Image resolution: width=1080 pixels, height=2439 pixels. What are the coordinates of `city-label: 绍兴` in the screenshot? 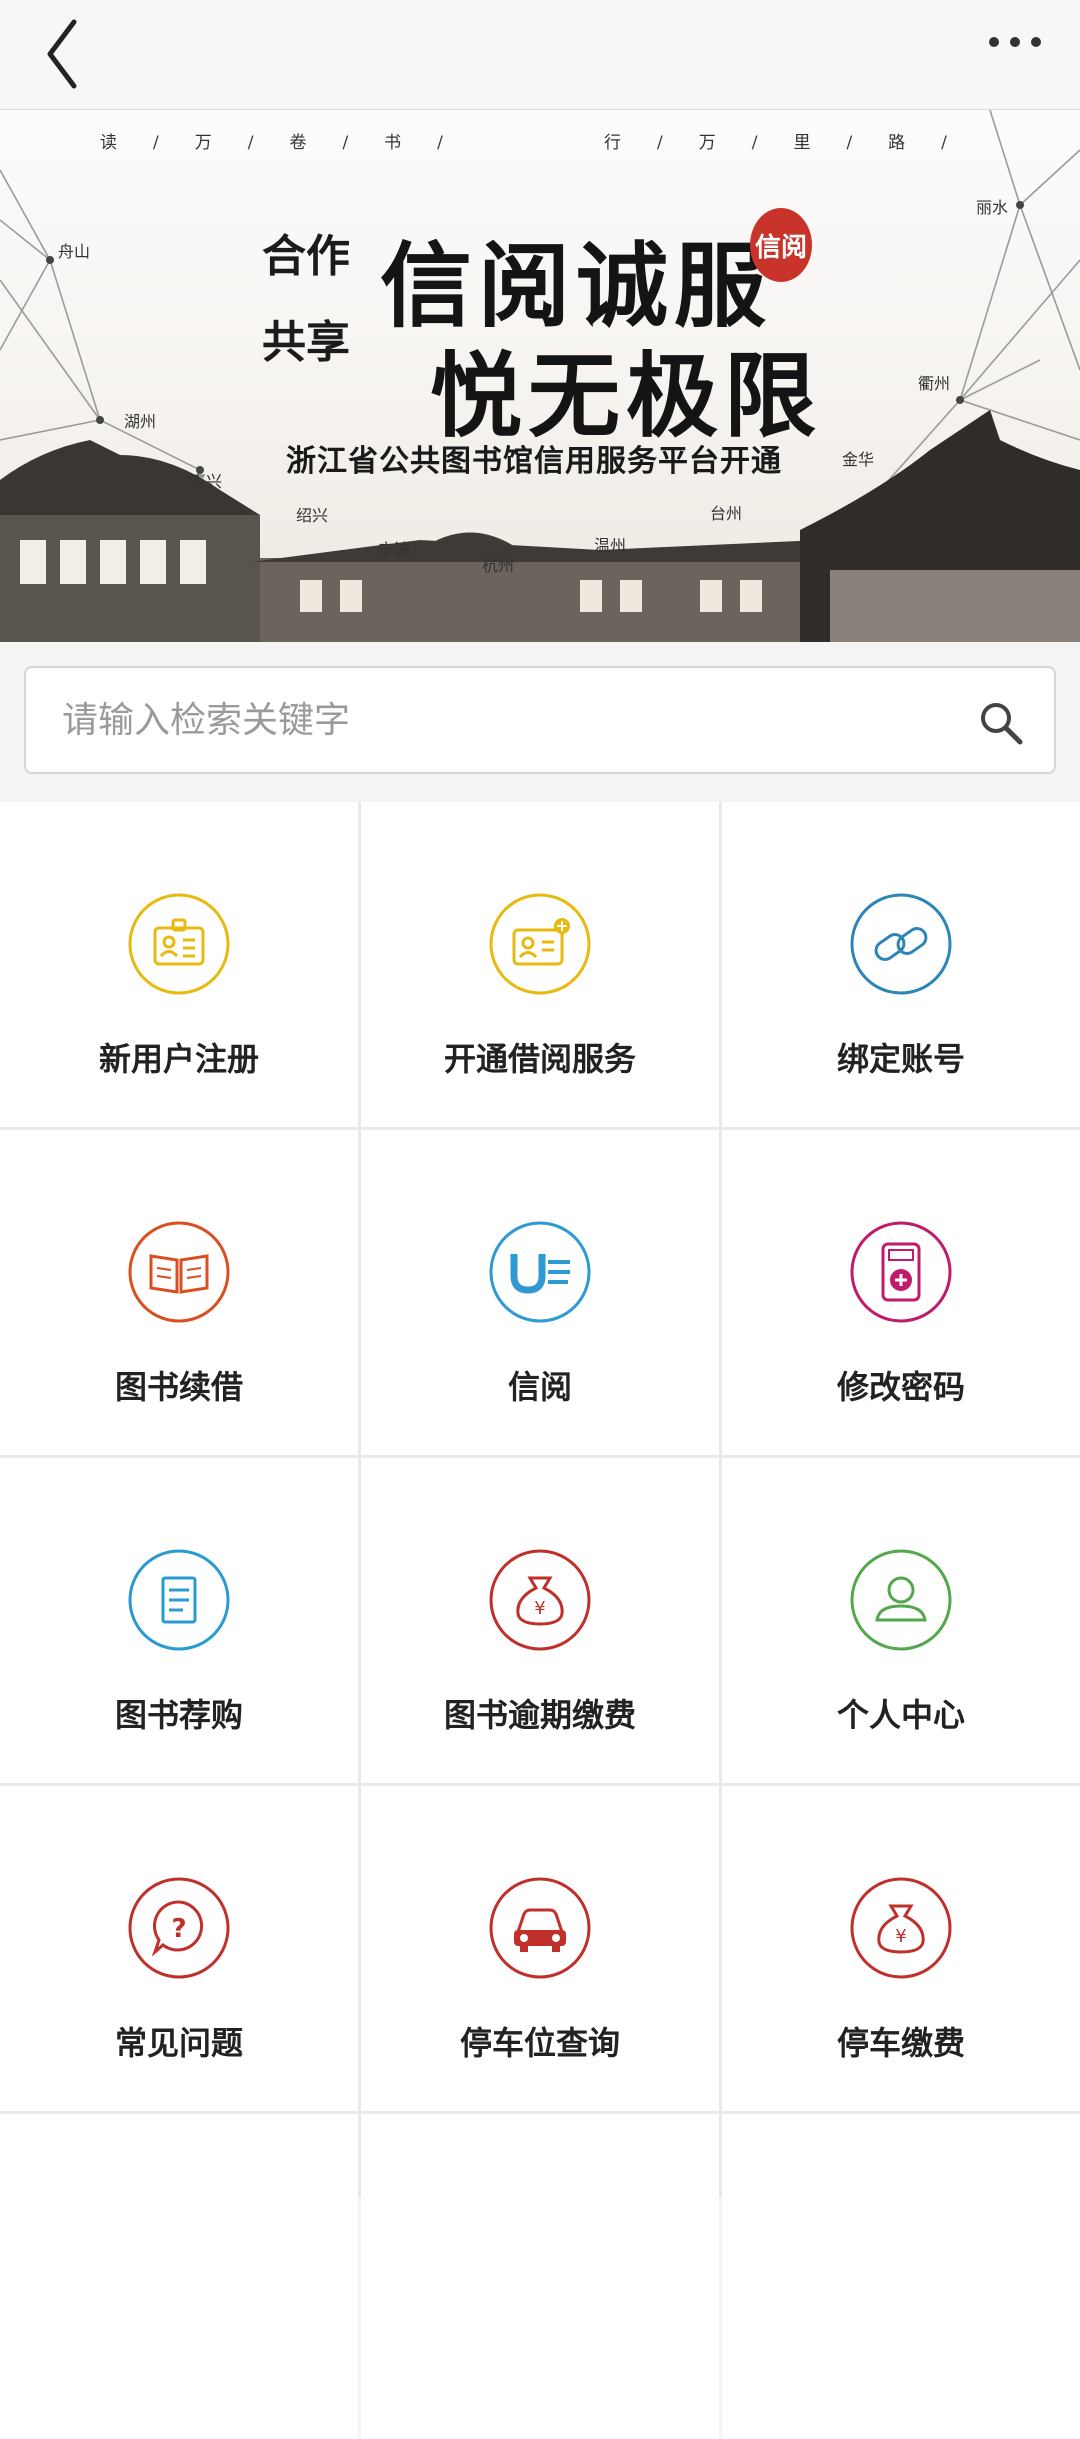 It's located at (312, 515).